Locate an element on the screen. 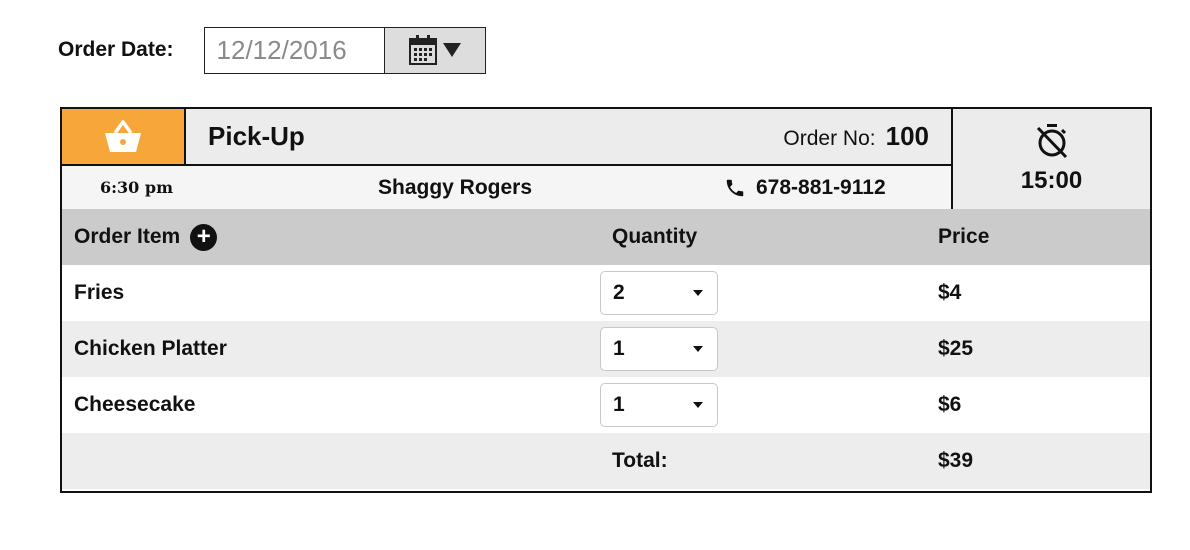 The width and height of the screenshot is (1190, 550). total-row: Total: $39 is located at coordinates (606, 461).